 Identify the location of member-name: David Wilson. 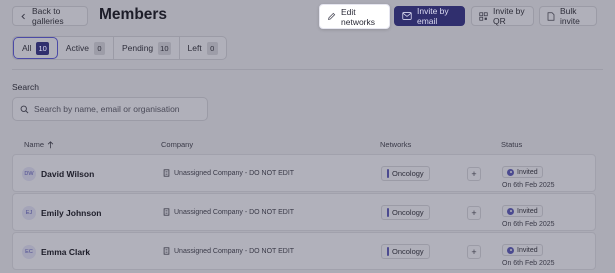
(68, 174).